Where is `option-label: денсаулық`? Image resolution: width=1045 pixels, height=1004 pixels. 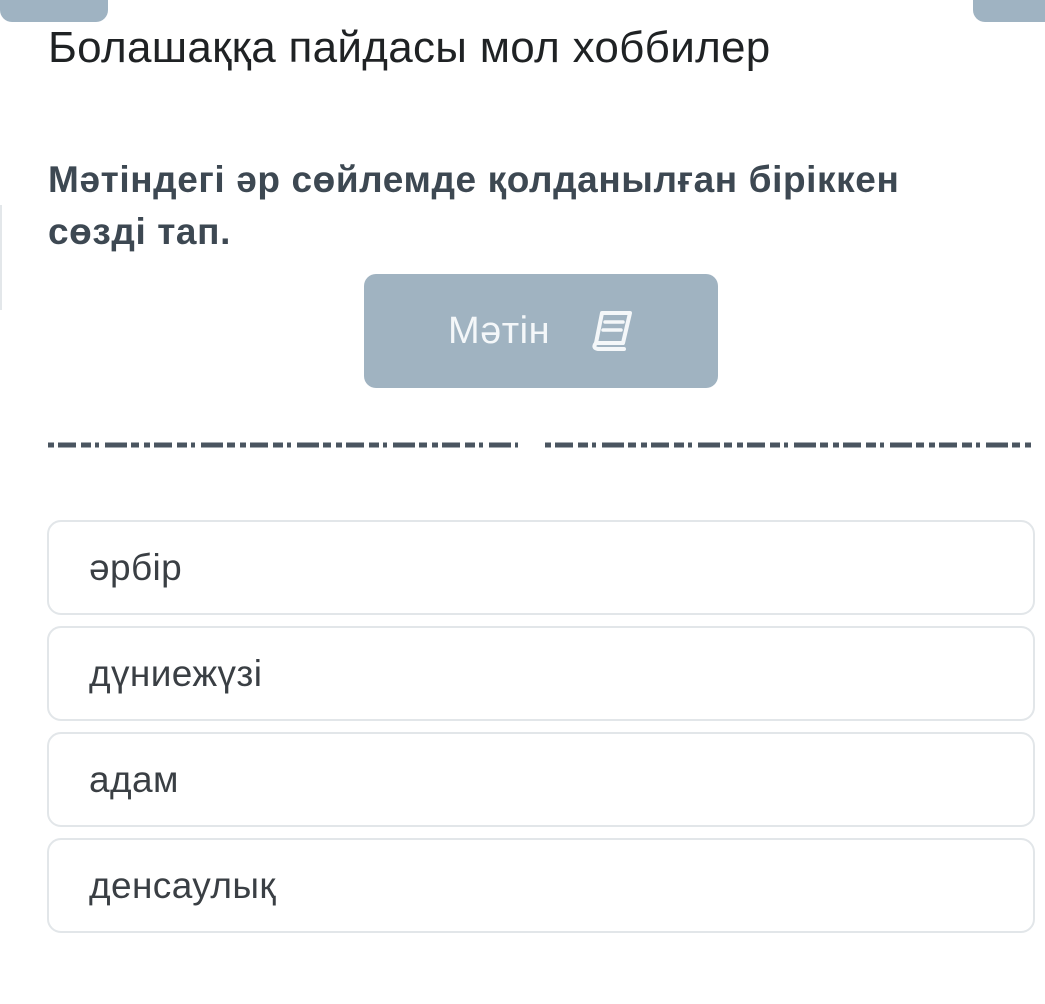
option-label: денсаулық is located at coordinates (182, 885).